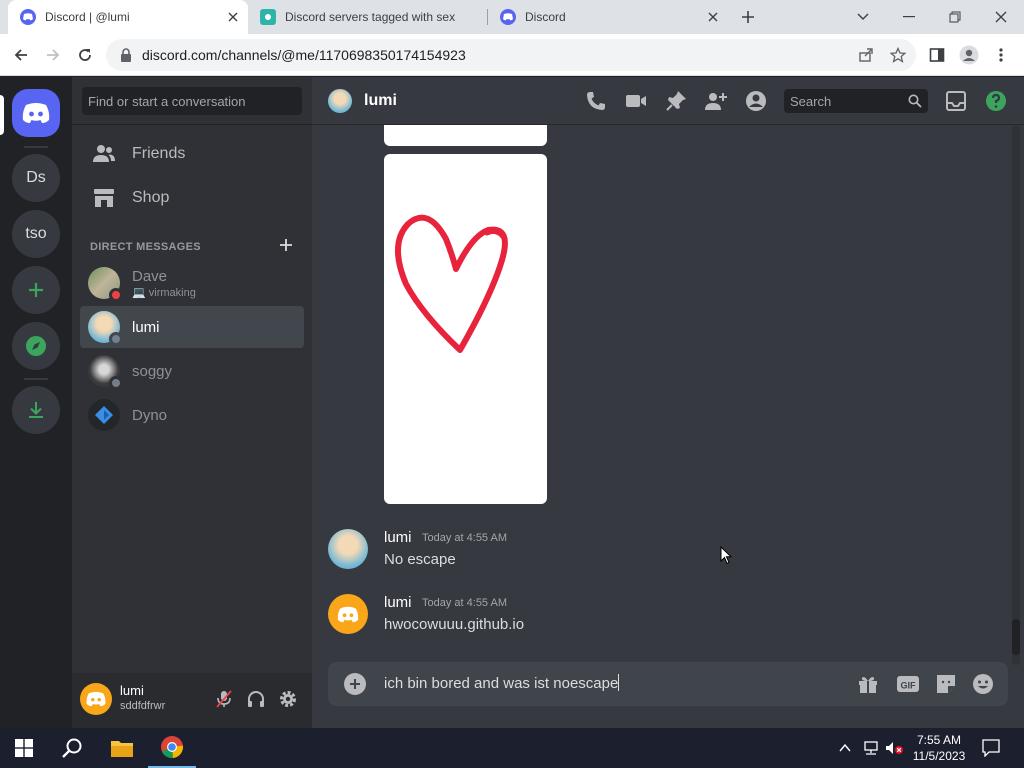  What do you see at coordinates (898, 55) in the screenshot?
I see `bookmark-star-icon` at bounding box center [898, 55].